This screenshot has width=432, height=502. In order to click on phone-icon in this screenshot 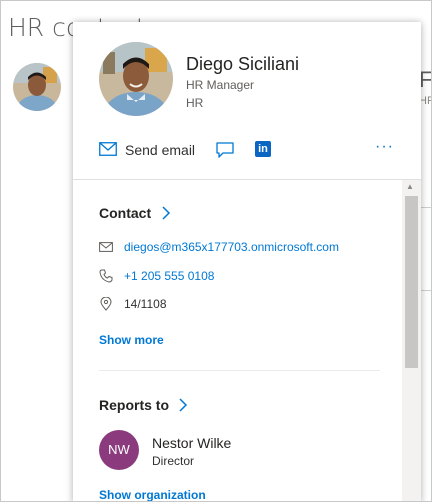, I will do `click(106, 276)`.